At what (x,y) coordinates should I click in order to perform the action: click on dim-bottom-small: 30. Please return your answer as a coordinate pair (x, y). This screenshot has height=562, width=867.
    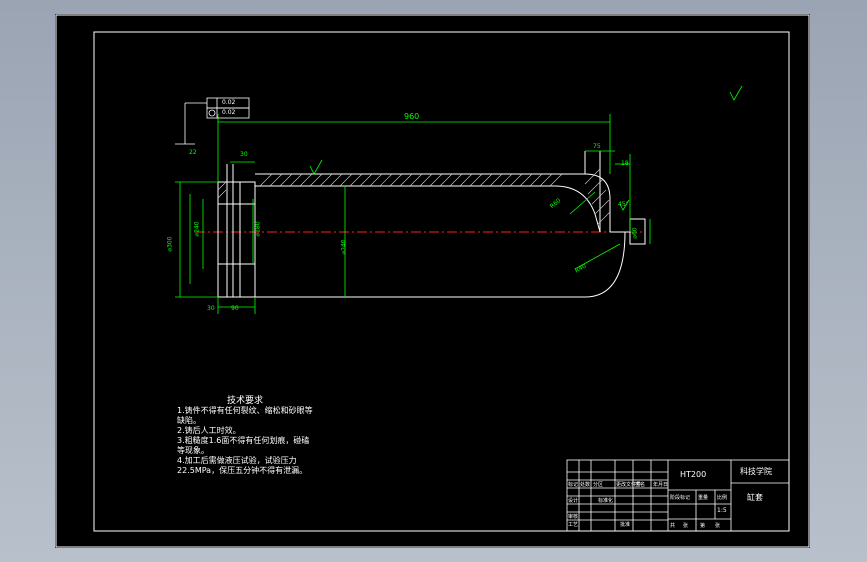
    Looking at the image, I should click on (211, 308).